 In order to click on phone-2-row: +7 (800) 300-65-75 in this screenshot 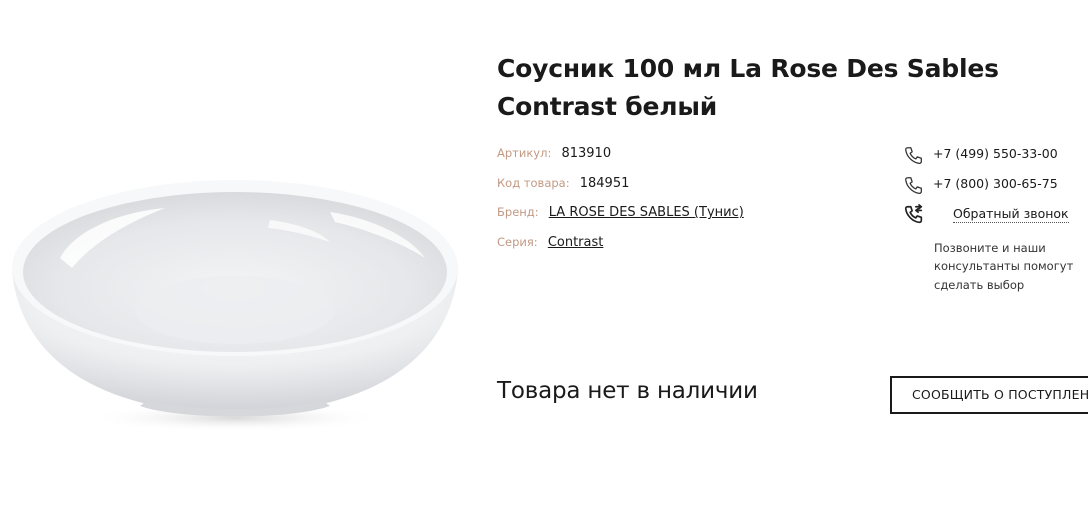, I will do `click(995, 191)`.